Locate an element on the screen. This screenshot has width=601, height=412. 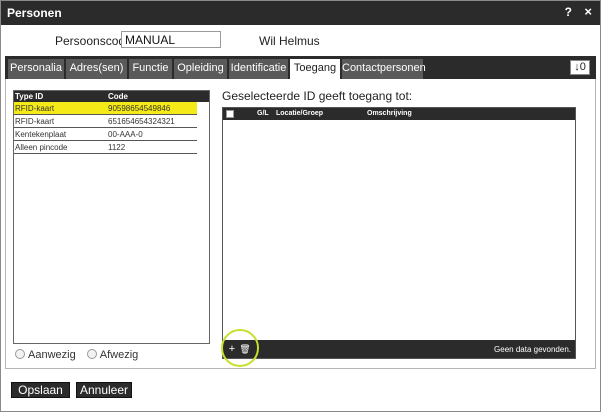
cell-code: 00-AAA-0 is located at coordinates (125, 134).